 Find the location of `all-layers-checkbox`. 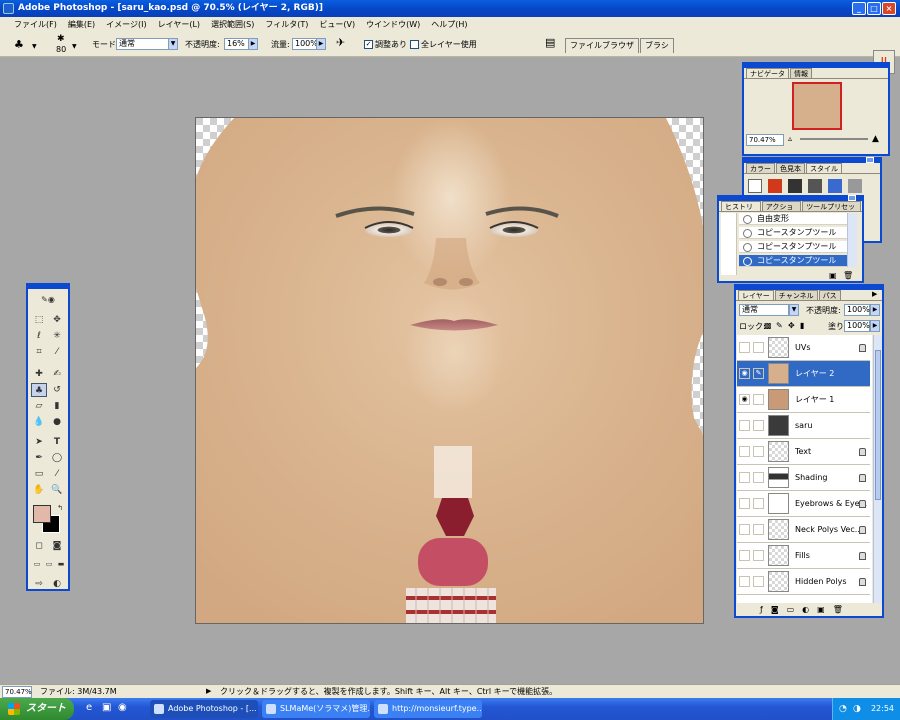

all-layers-checkbox is located at coordinates (414, 44).